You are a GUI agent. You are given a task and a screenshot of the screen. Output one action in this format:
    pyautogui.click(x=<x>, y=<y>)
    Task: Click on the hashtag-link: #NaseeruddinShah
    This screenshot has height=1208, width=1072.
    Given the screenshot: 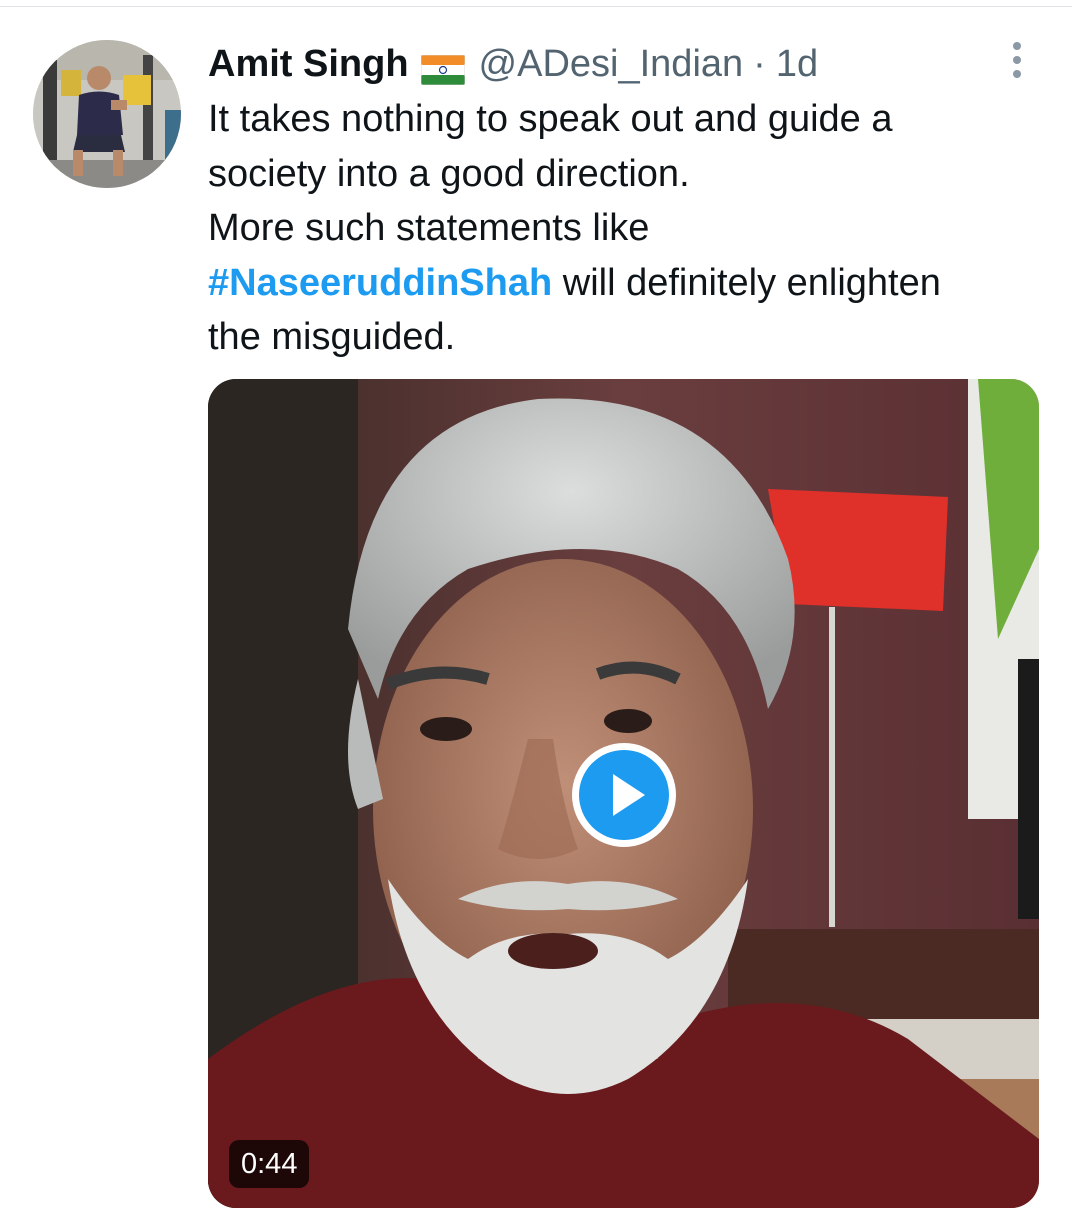 What is the action you would take?
    pyautogui.click(x=380, y=283)
    